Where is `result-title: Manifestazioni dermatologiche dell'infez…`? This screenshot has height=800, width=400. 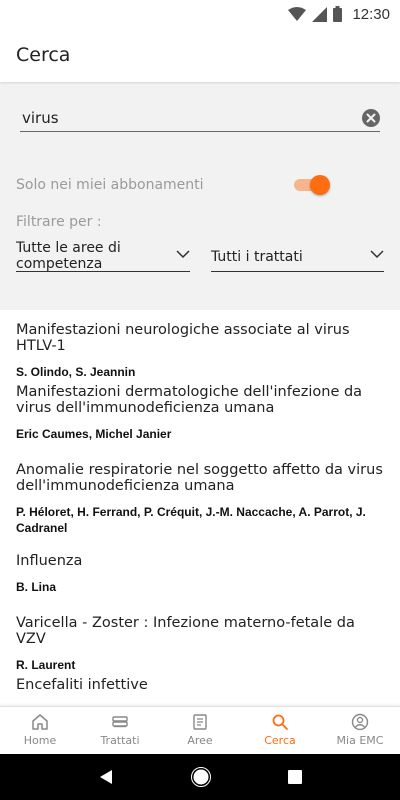 result-title: Manifestazioni dermatologiche dell'infez… is located at coordinates (201, 400).